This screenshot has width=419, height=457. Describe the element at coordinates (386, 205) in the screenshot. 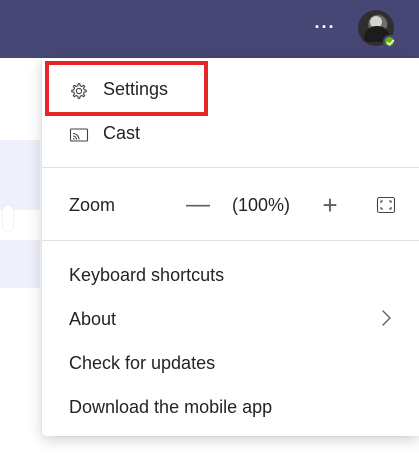

I see `fullscreen-icon` at that location.